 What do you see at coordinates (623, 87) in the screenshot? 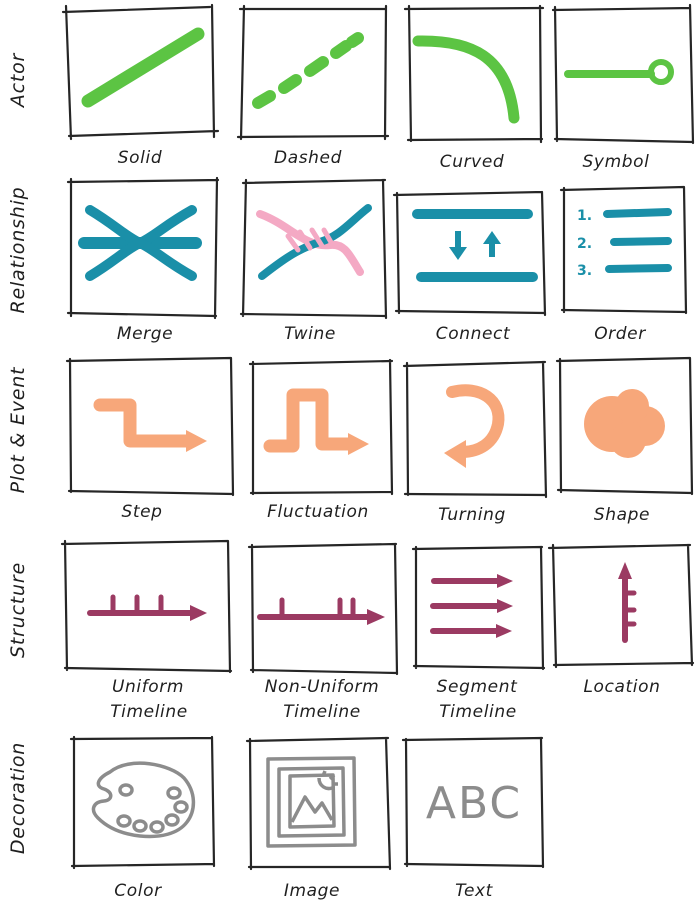
I see `cell-symbol: Symbol` at bounding box center [623, 87].